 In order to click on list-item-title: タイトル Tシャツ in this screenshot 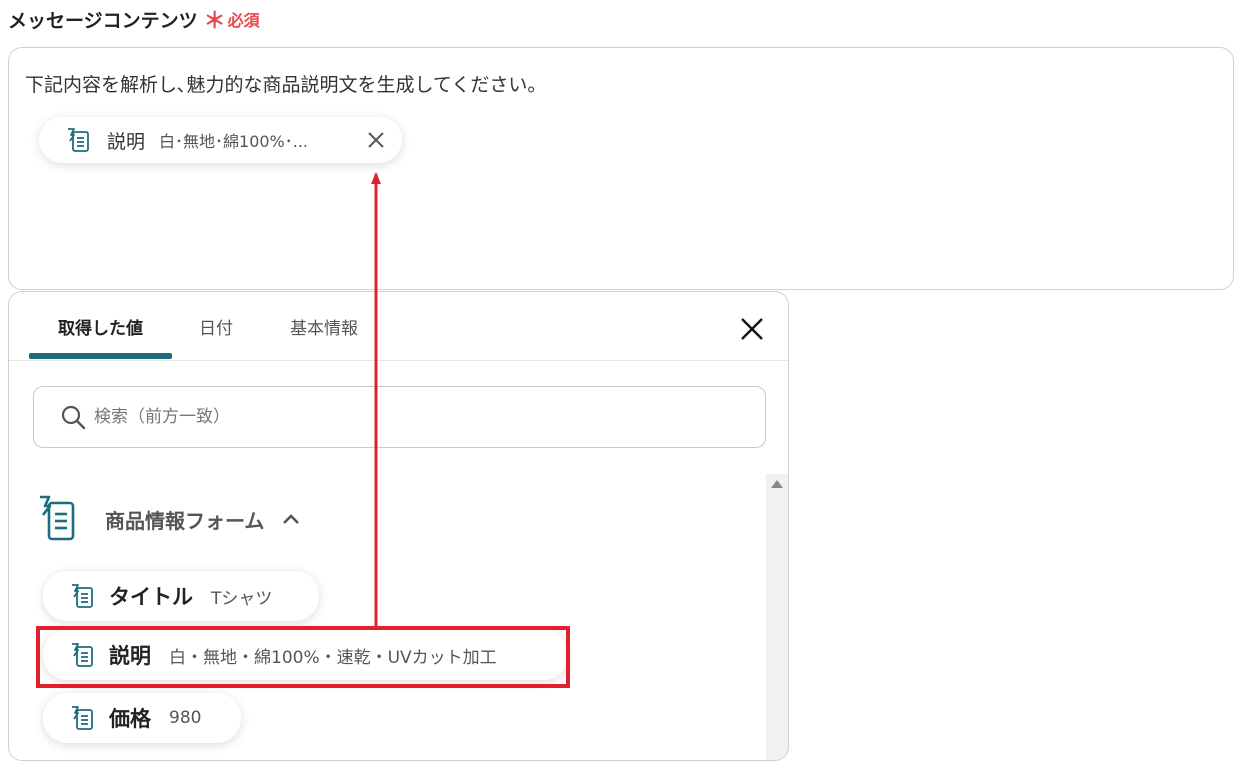, I will do `click(181, 596)`.